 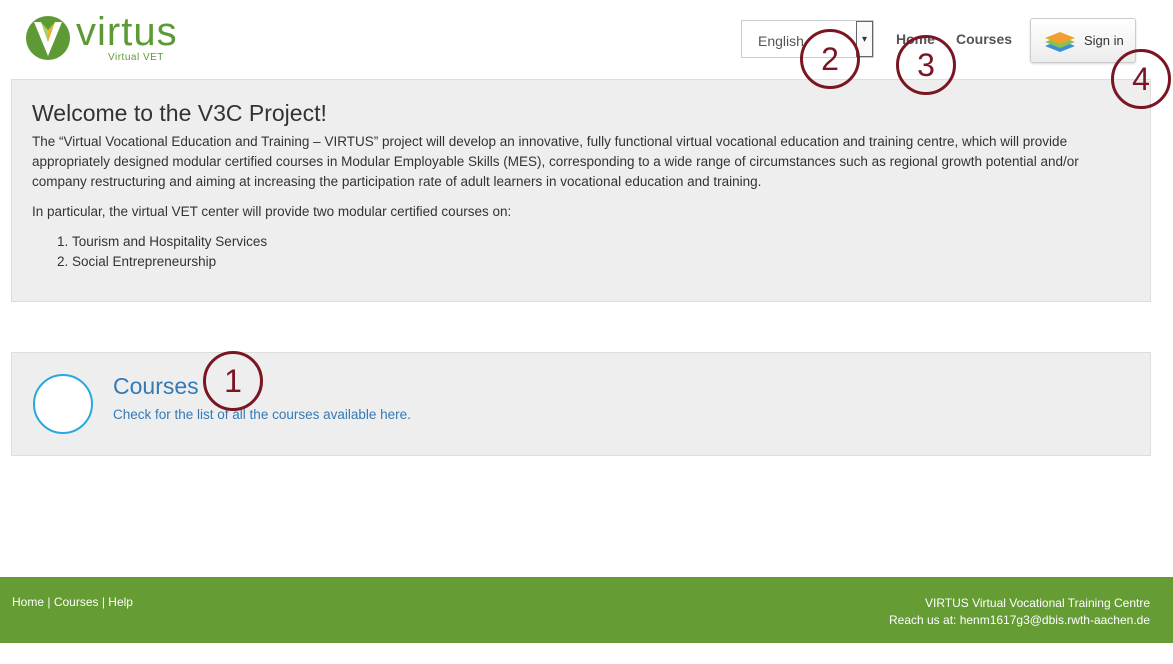 What do you see at coordinates (169, 262) in the screenshot?
I see `list-item: Social Entrepreneurship` at bounding box center [169, 262].